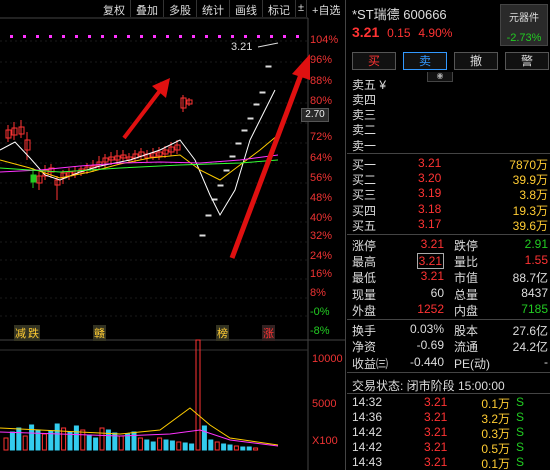 The image size is (550, 470). What do you see at coordinates (222, 333) in the screenshot?
I see `event-tag: 榜` at bounding box center [222, 333].